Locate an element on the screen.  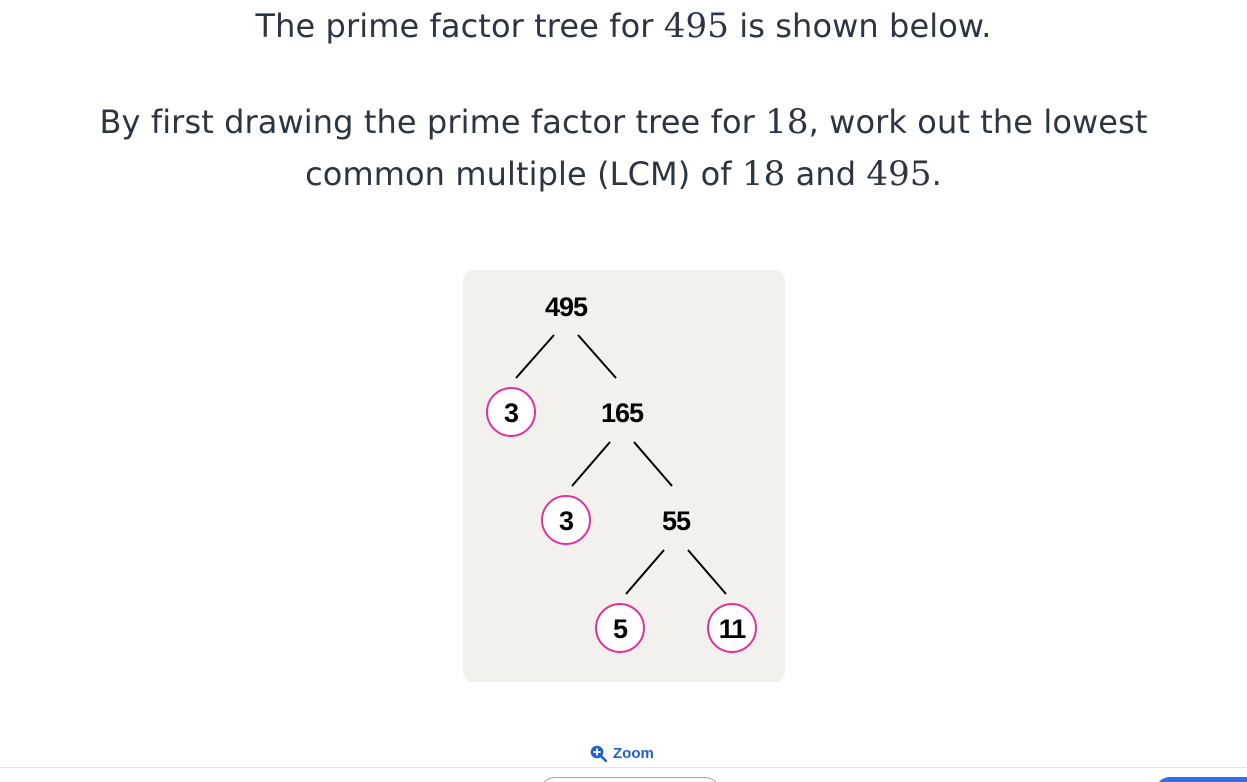
tree-node-prime-11: 11 is located at coordinates (733, 629).